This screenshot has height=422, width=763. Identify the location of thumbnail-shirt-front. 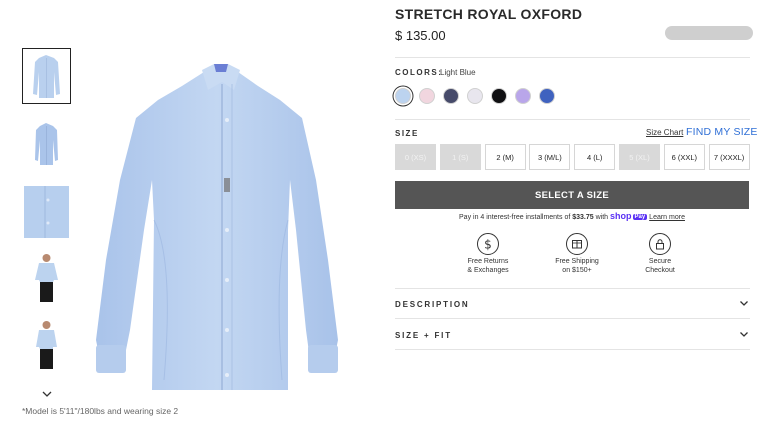
(46, 76).